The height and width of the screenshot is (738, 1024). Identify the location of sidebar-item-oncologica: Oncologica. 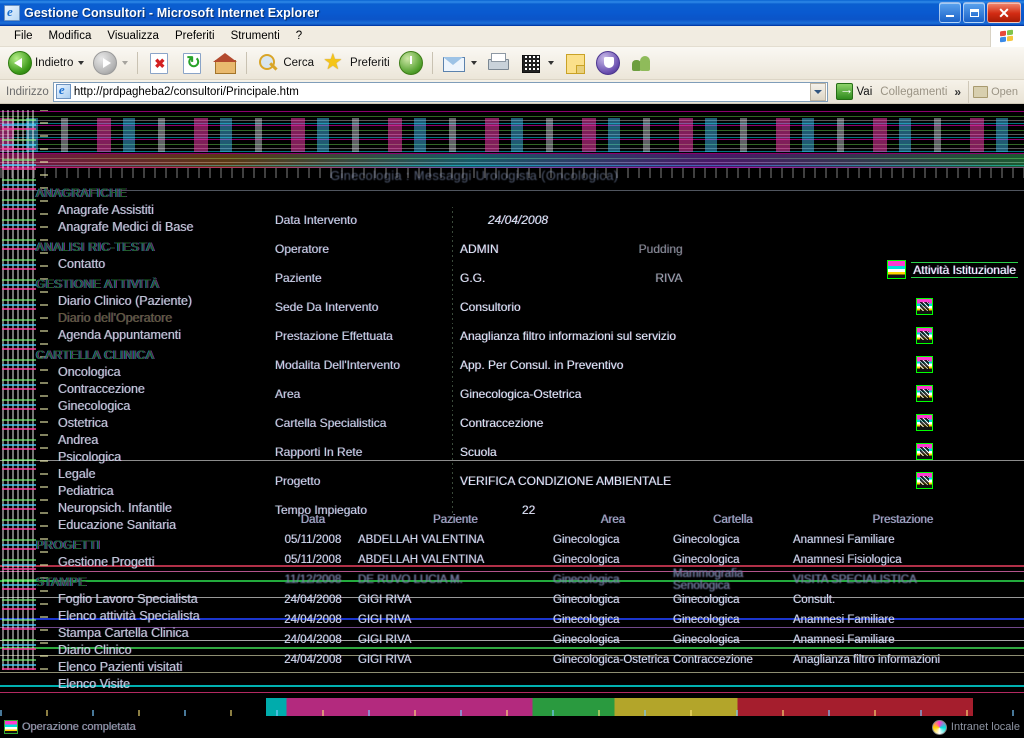
(153, 372).